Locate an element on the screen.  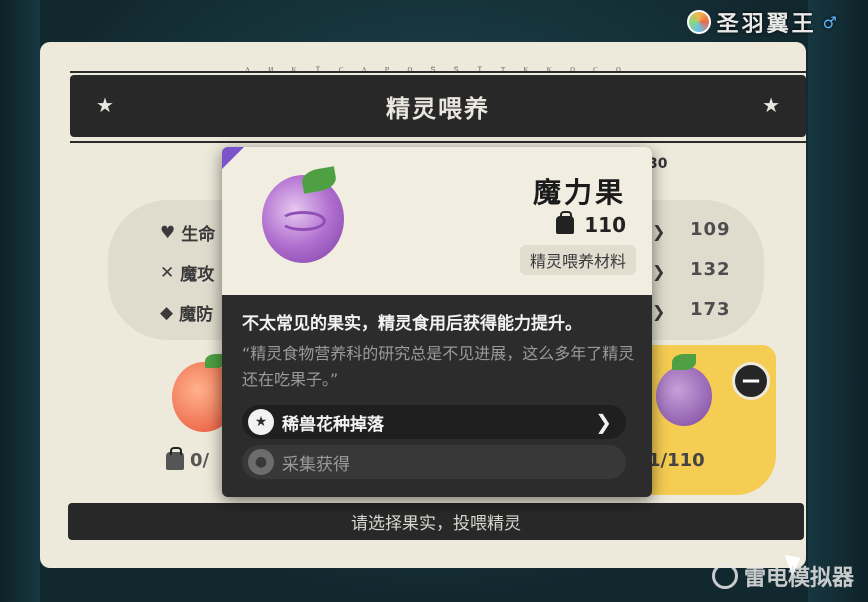
left-slot-count-text: 0/ is located at coordinates (200, 460).